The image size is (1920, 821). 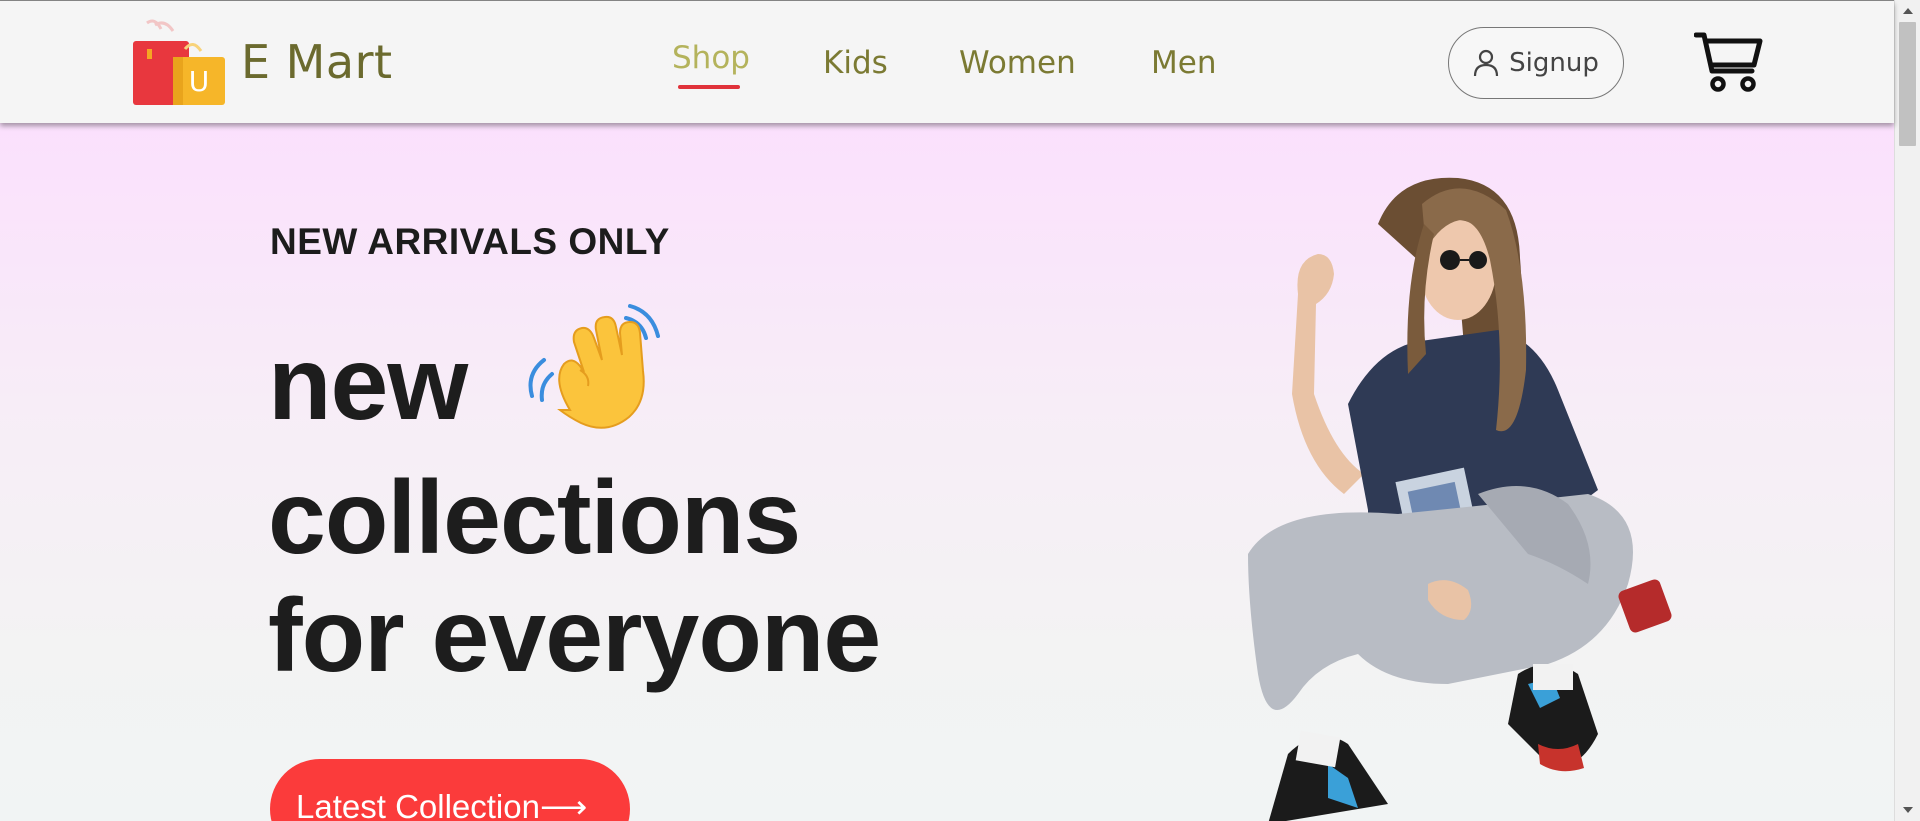 I want to click on hero-headline-line1: new, so click(x=368, y=384).